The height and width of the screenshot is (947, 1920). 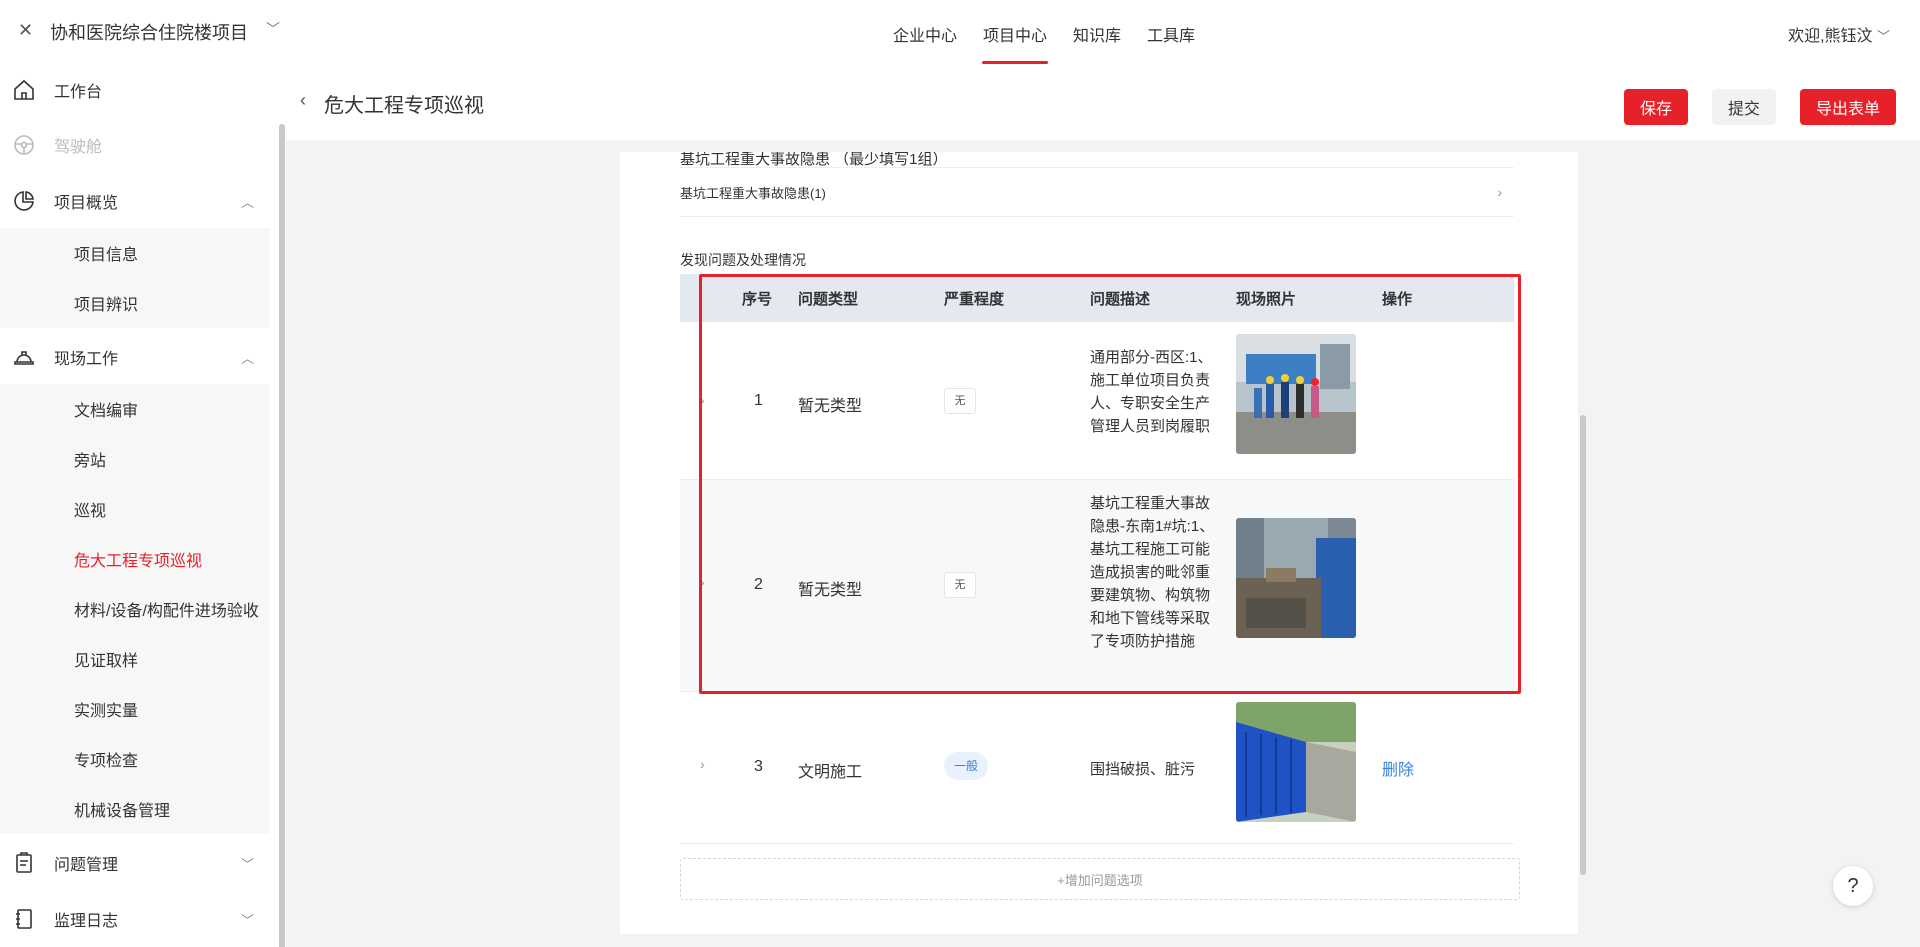 What do you see at coordinates (1120, 299) in the screenshot?
I see `column-header: 问题描述` at bounding box center [1120, 299].